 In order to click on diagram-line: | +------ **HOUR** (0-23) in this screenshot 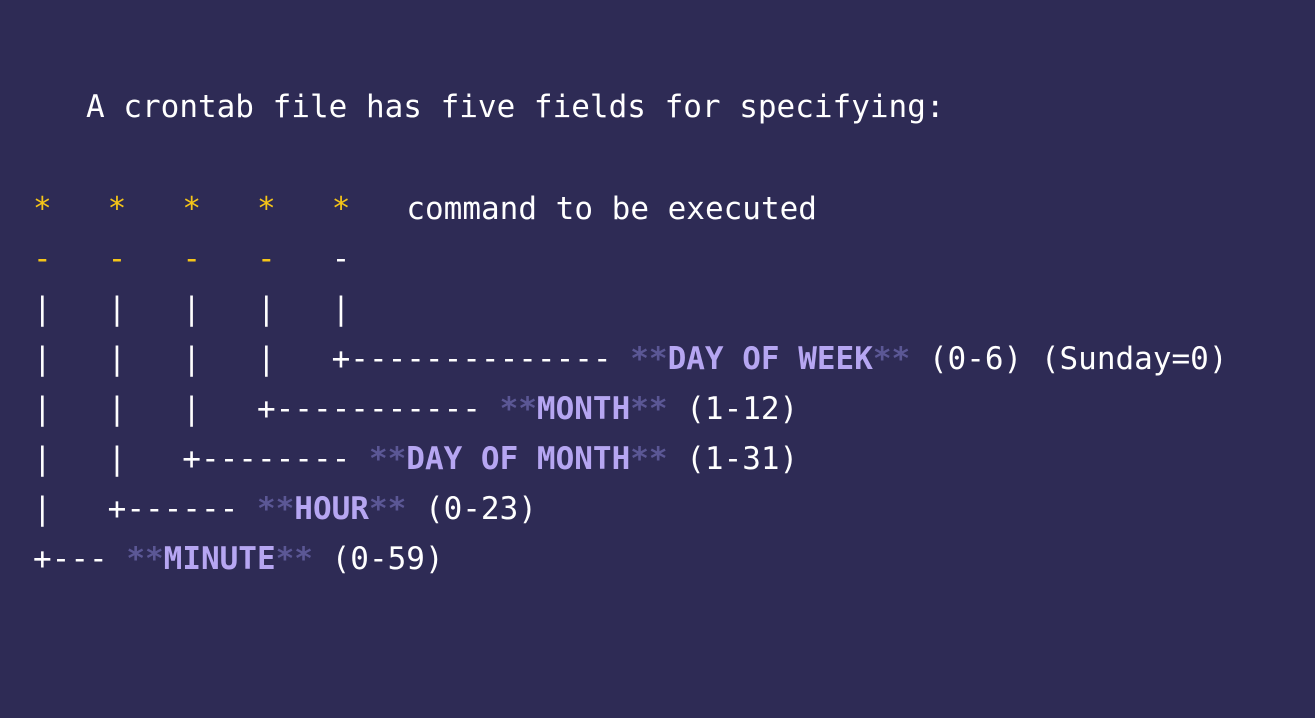, I will do `click(630, 509)`.